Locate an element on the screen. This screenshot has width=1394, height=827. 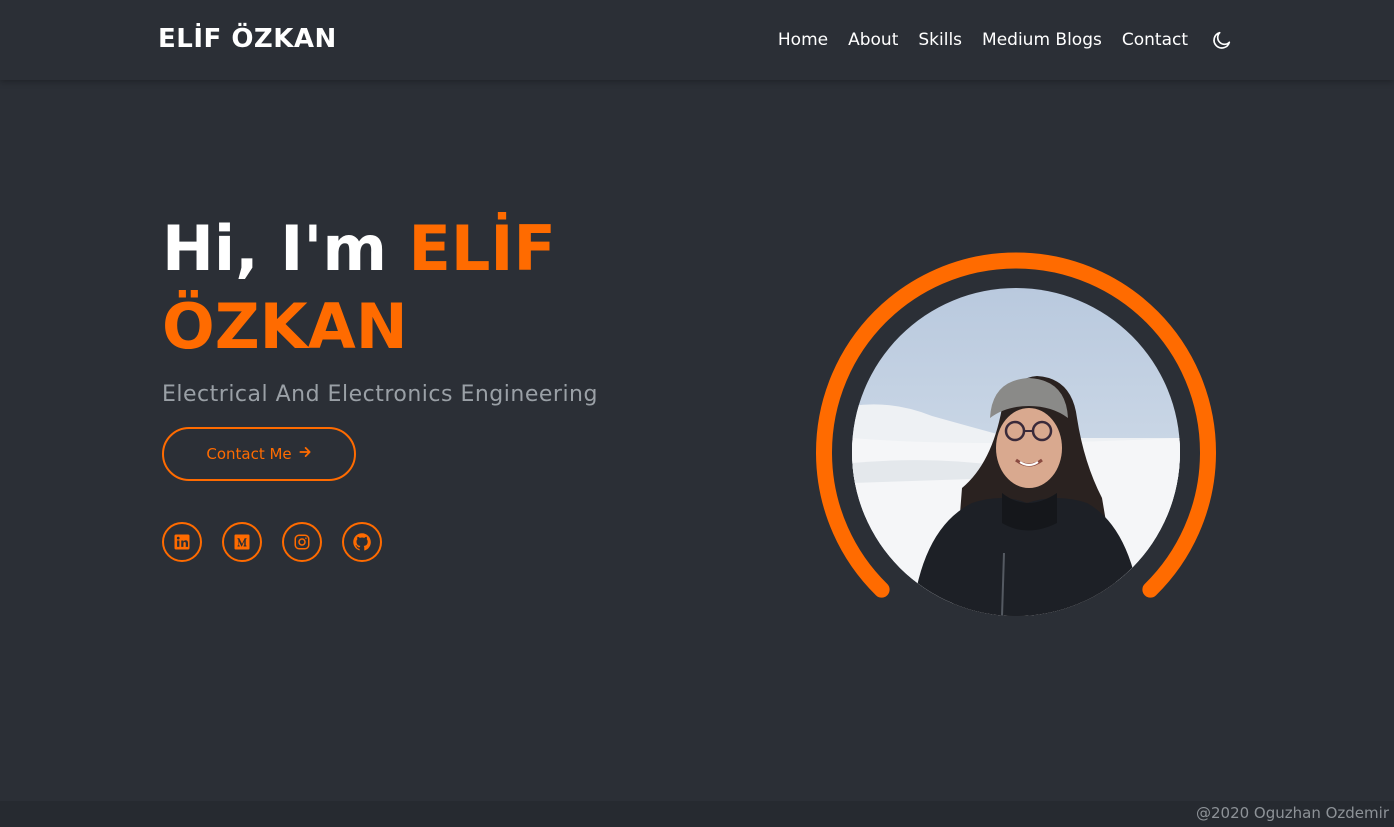
arrow-right-icon is located at coordinates (305, 454).